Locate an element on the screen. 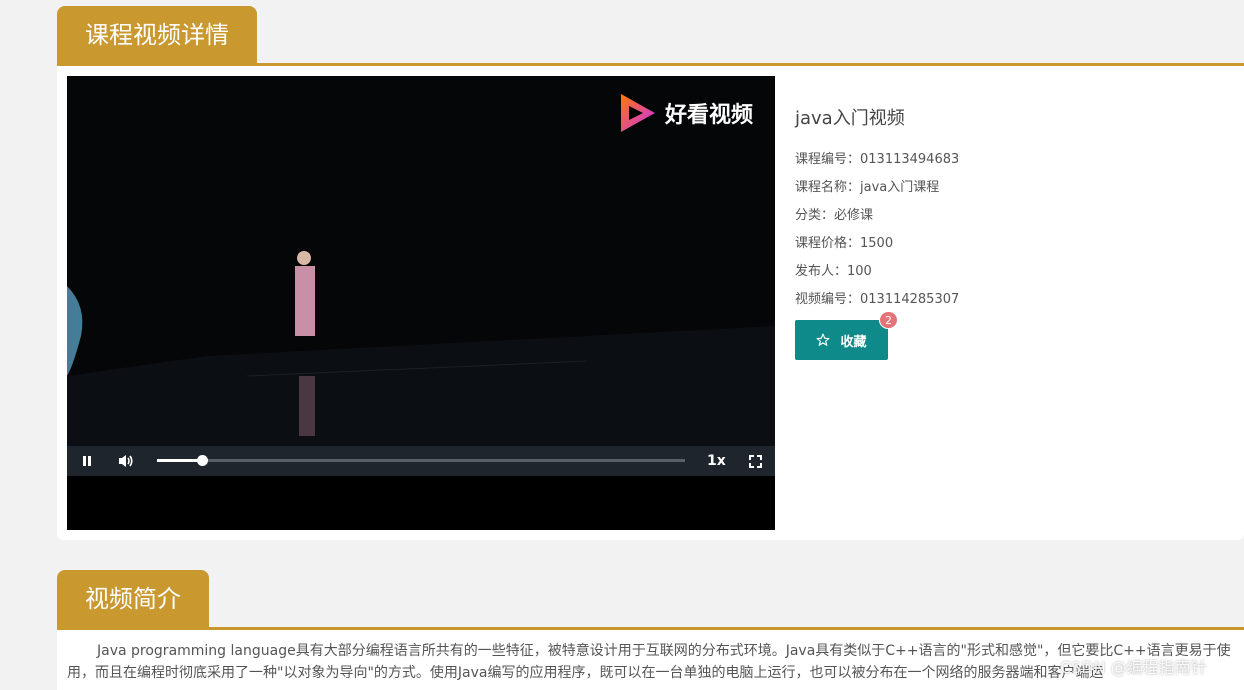 The image size is (1244, 690). progress-fill is located at coordinates (179, 460).